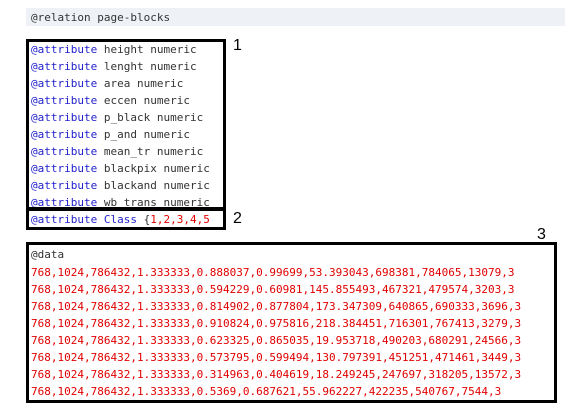 This screenshot has width=565, height=411. What do you see at coordinates (101, 17) in the screenshot?
I see `relation-declaration: @relation page-blocks` at bounding box center [101, 17].